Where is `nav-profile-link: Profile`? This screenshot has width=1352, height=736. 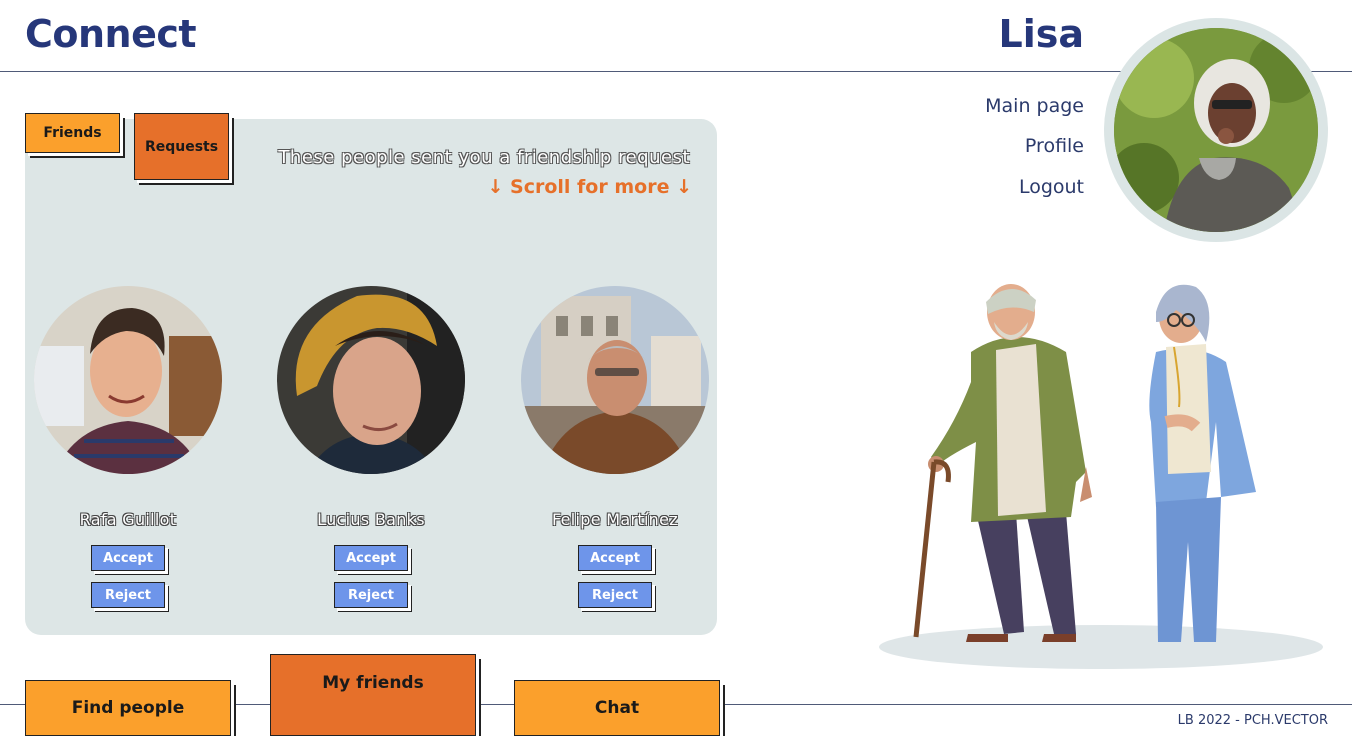
nav-profile-link: Profile is located at coordinates (1054, 146).